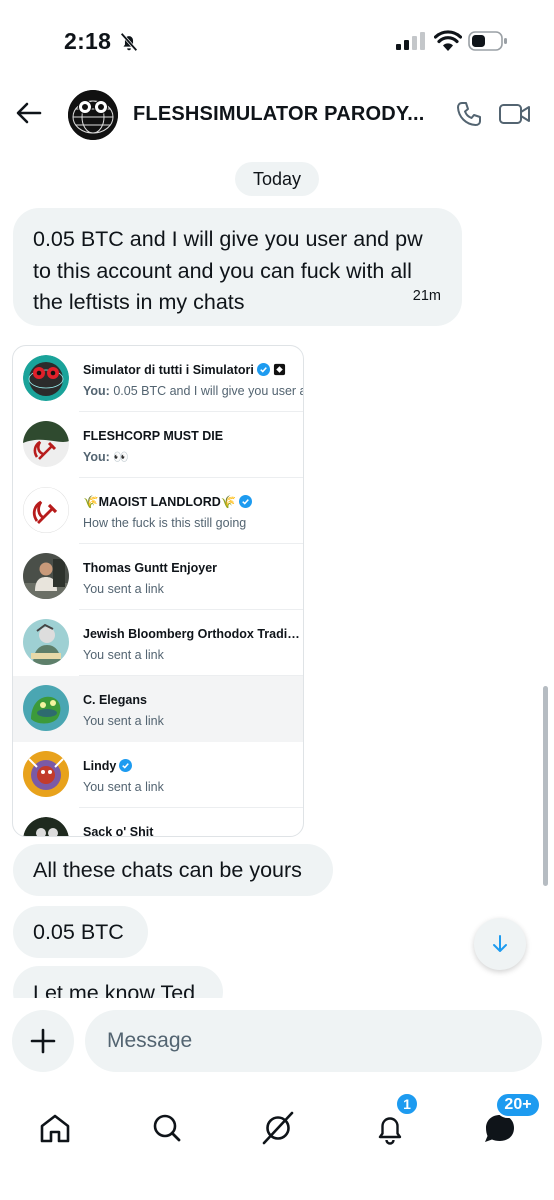  I want to click on globe-face-icon, so click(93, 115).